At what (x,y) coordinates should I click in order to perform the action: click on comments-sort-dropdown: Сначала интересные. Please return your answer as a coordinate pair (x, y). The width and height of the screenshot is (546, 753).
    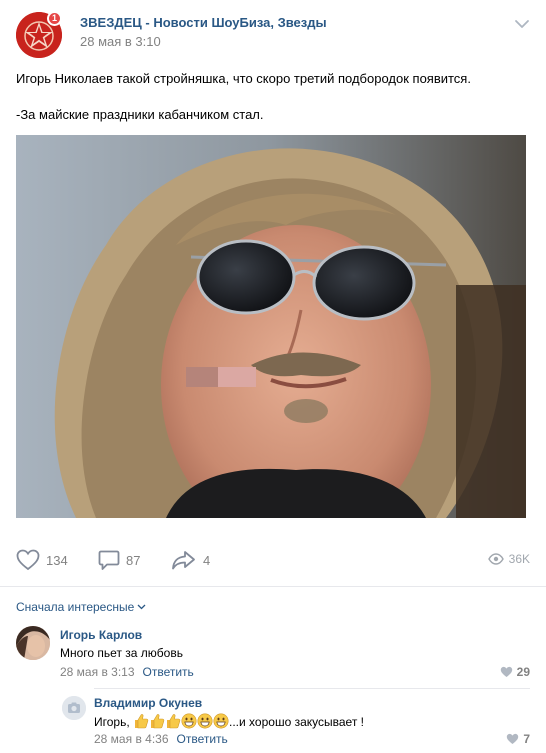
    Looking at the image, I should click on (81, 607).